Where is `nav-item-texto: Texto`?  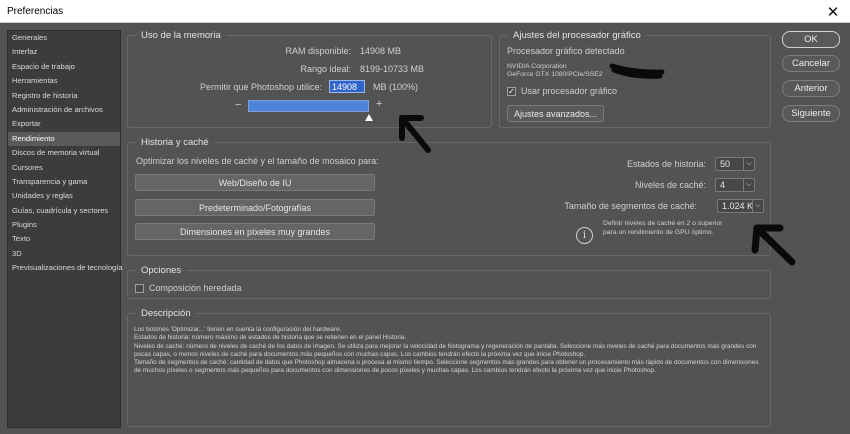 nav-item-texto: Texto is located at coordinates (64, 239).